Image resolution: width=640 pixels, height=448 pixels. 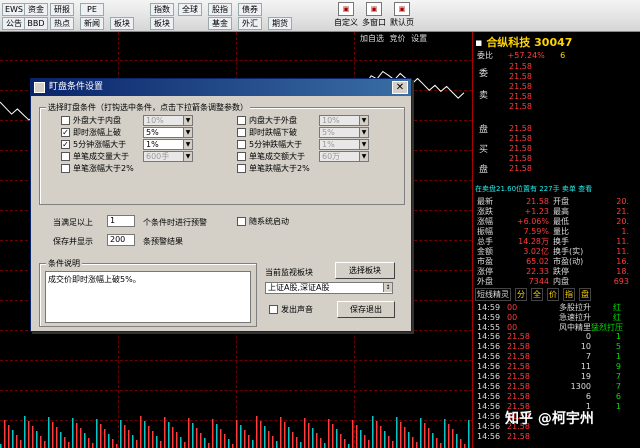 What do you see at coordinates (588, 356) in the screenshot?
I see `tick-vol: 7` at bounding box center [588, 356].